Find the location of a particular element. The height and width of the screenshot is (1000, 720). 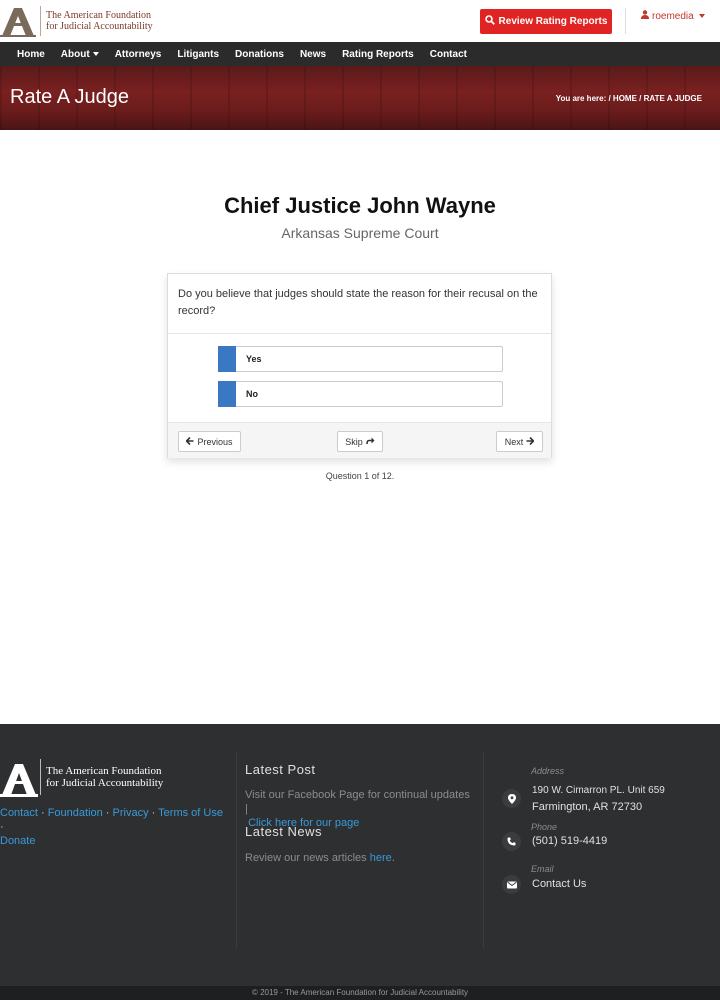

skip-label: Skip is located at coordinates (354, 441).